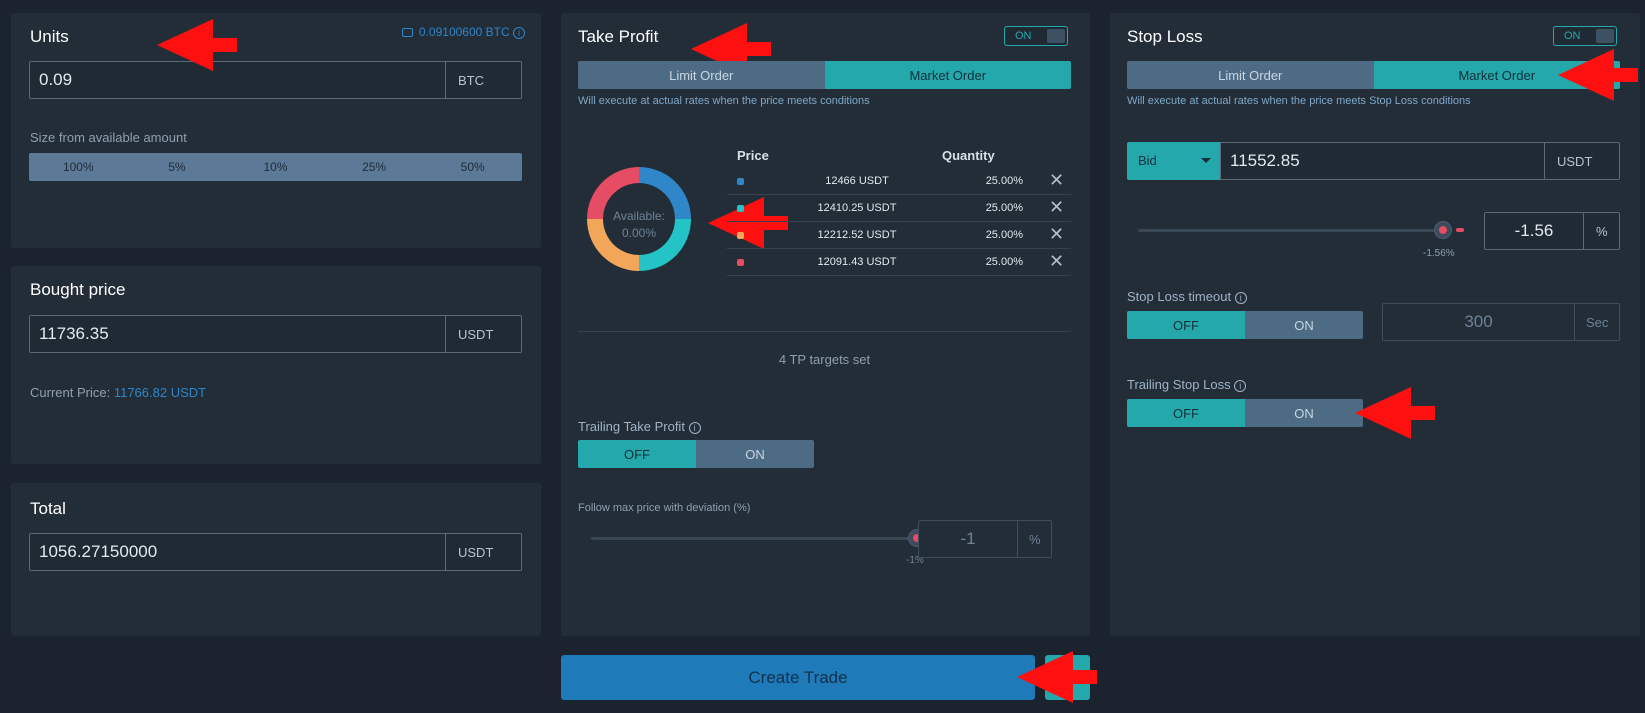  What do you see at coordinates (483, 552) in the screenshot?
I see `total-unit: USDT` at bounding box center [483, 552].